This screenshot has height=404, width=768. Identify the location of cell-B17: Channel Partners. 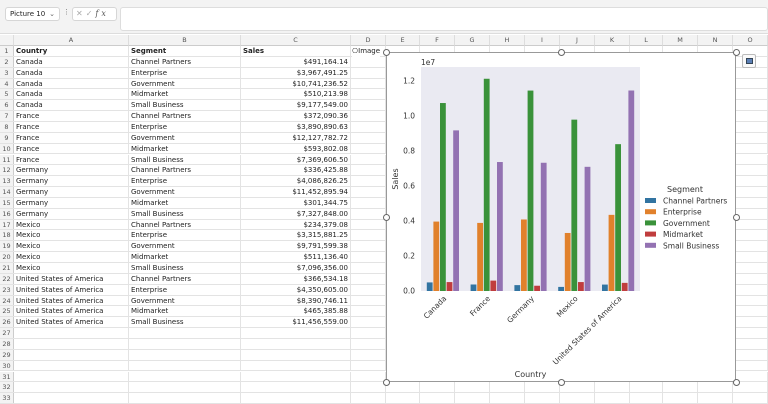
(185, 224).